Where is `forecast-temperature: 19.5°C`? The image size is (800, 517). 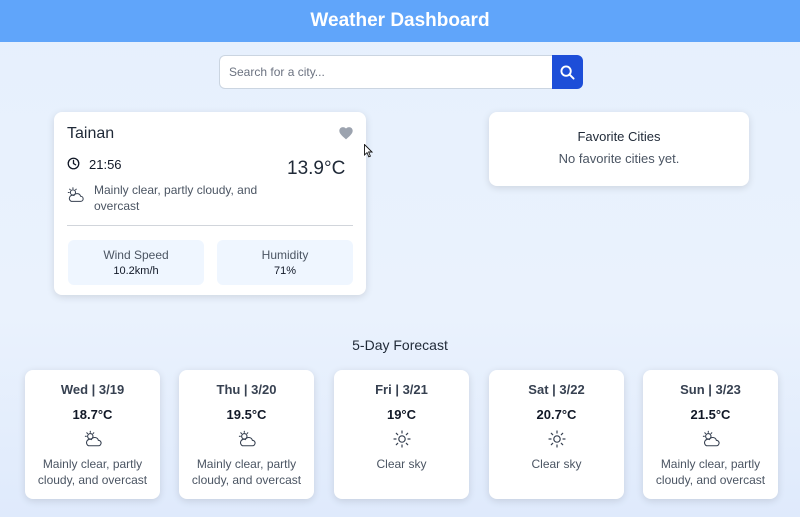 forecast-temperature: 19.5°C is located at coordinates (246, 414).